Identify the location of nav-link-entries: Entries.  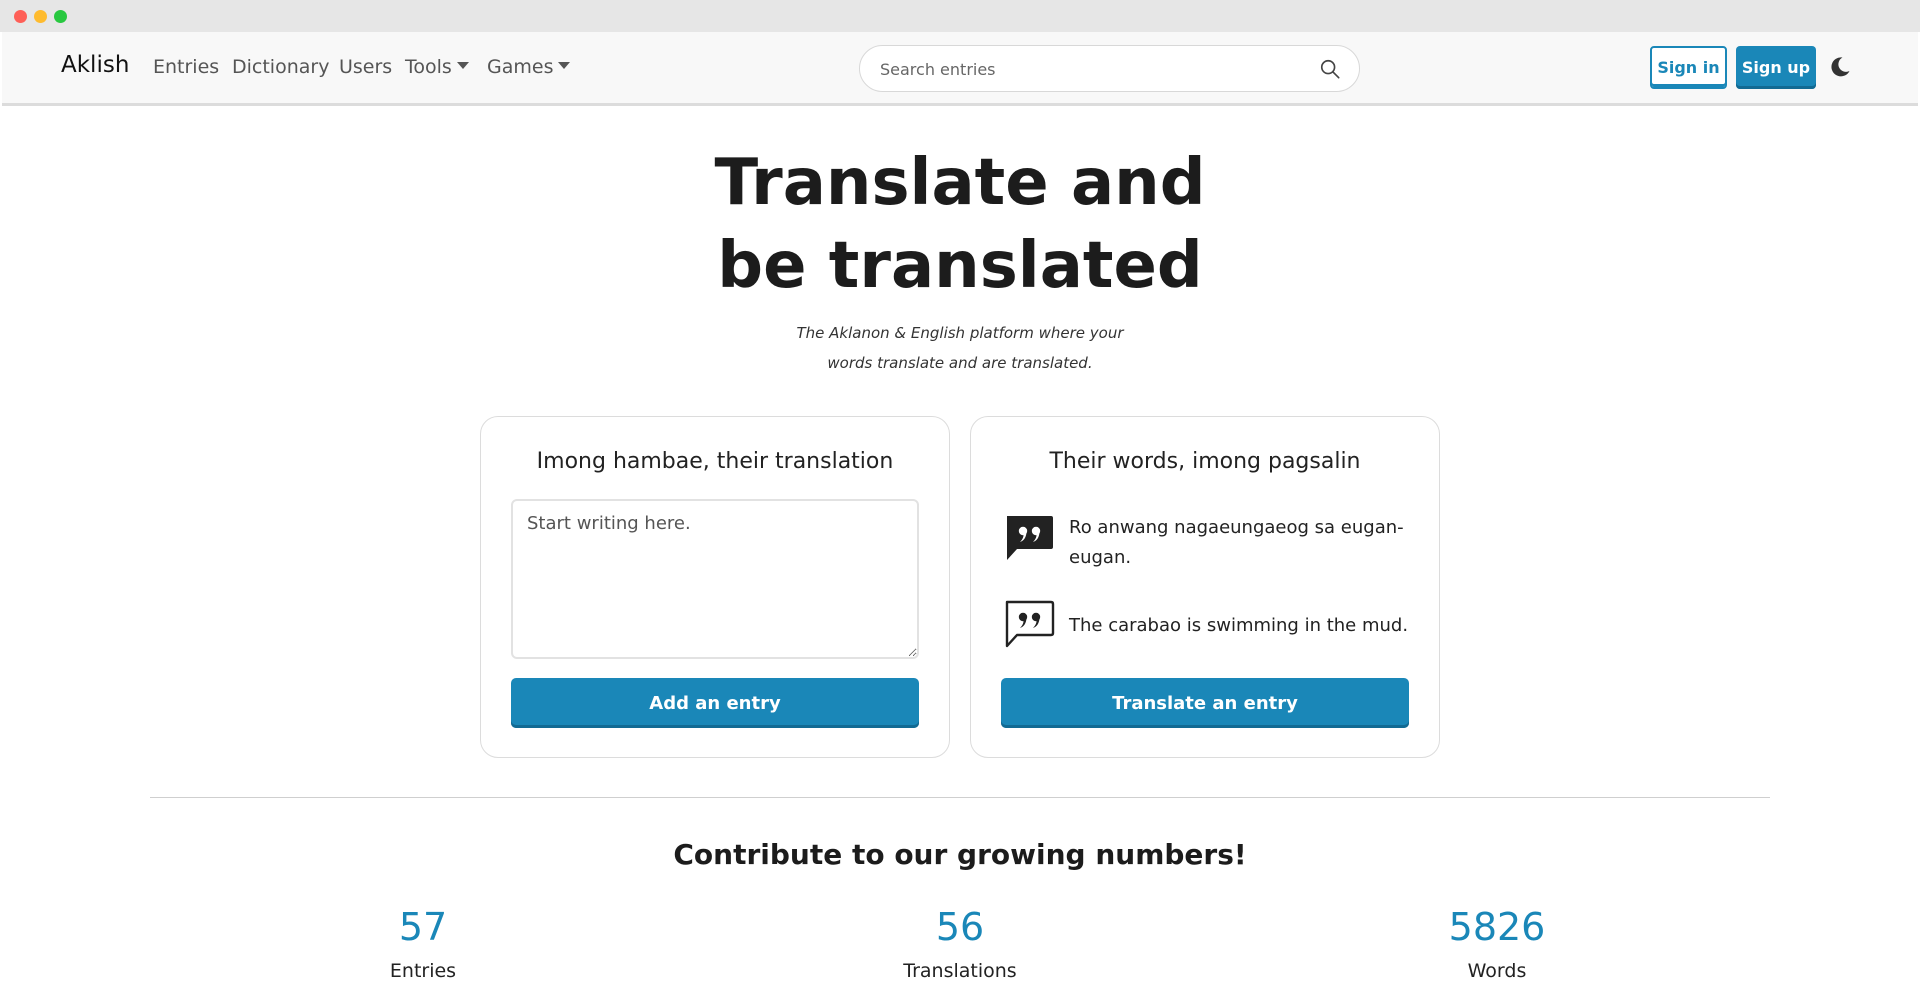
(186, 67).